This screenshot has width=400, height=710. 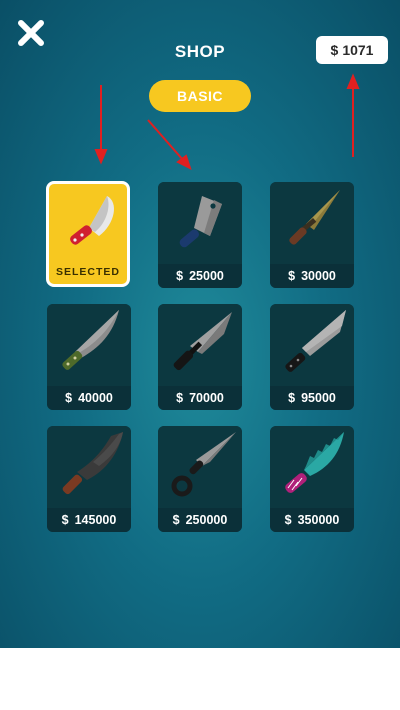 I want to click on cleaver-icon, so click(x=200, y=222).